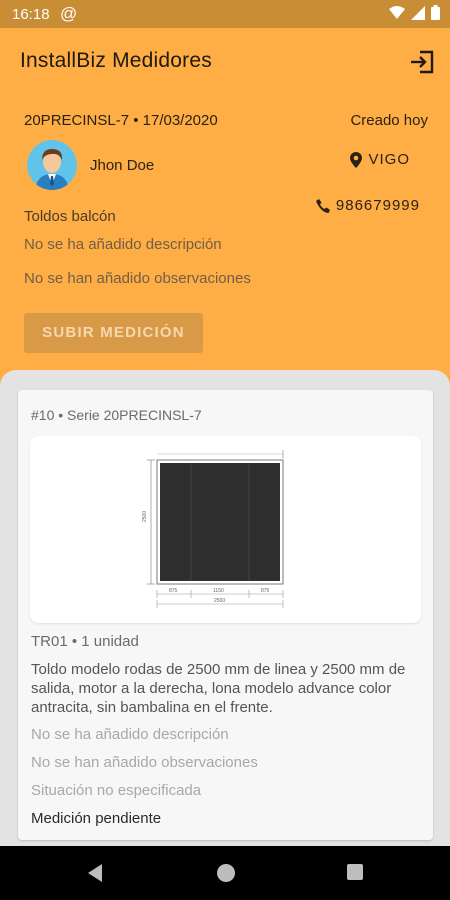 This screenshot has height=900, width=450. What do you see at coordinates (265, 591) in the screenshot?
I see `segment-label-3: 875` at bounding box center [265, 591].